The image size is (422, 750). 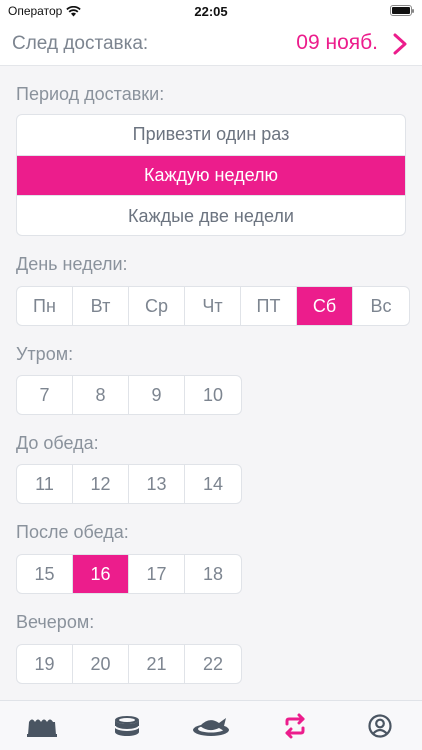 I want to click on morning-slots: 7 8 9 10, so click(x=129, y=395).